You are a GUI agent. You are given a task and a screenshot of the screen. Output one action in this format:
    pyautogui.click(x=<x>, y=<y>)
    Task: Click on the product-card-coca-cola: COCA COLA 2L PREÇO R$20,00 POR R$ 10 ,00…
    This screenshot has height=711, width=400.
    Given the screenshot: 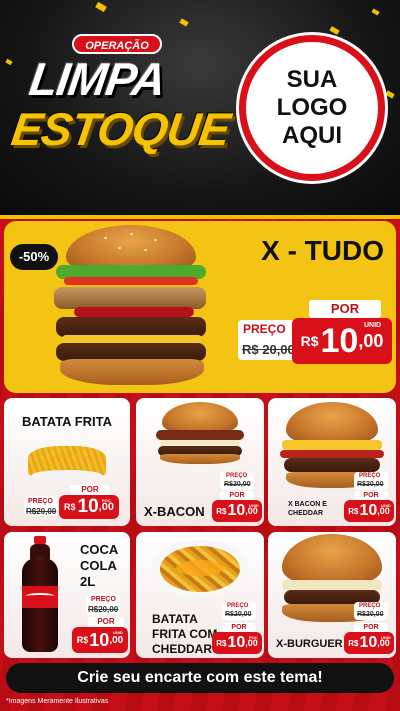 What is the action you would take?
    pyautogui.click(x=67, y=595)
    